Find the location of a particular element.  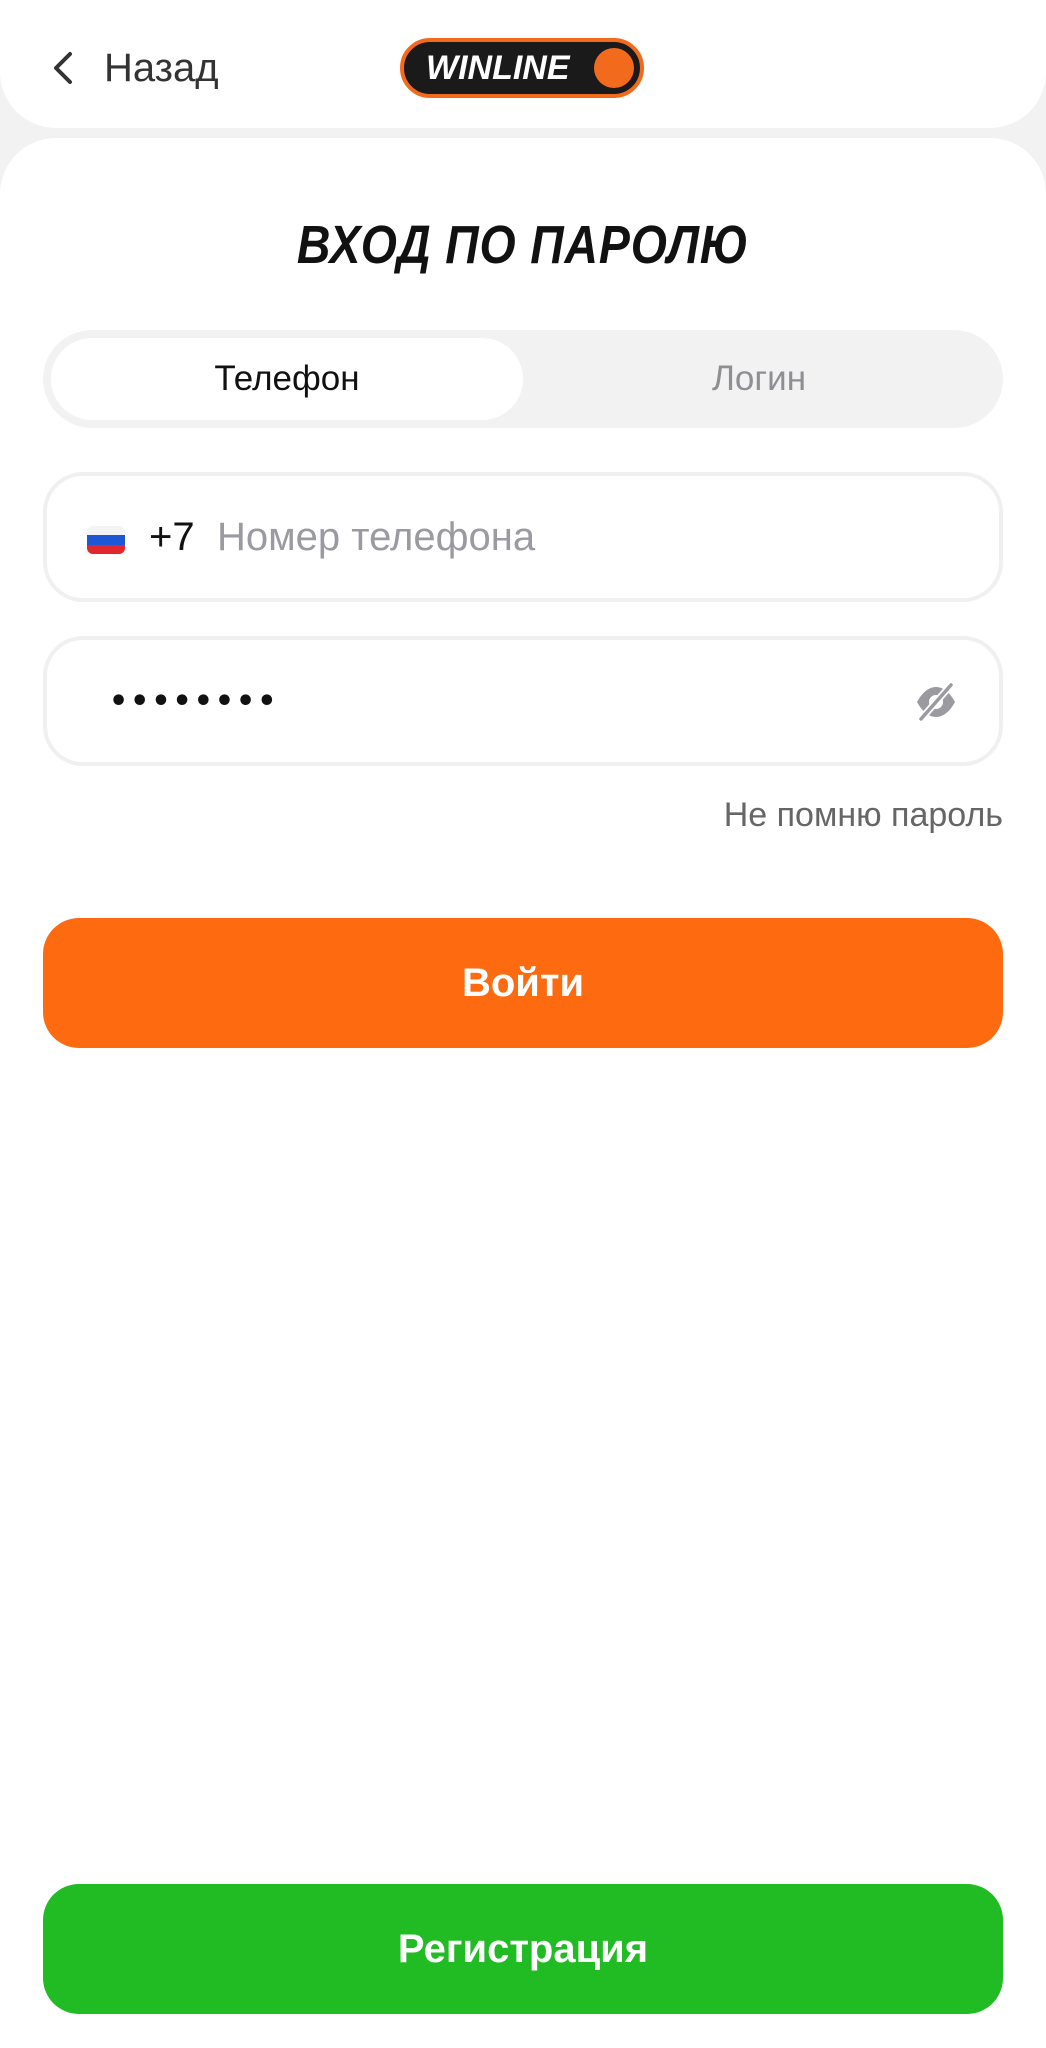

back-button: Назад is located at coordinates (131, 68).